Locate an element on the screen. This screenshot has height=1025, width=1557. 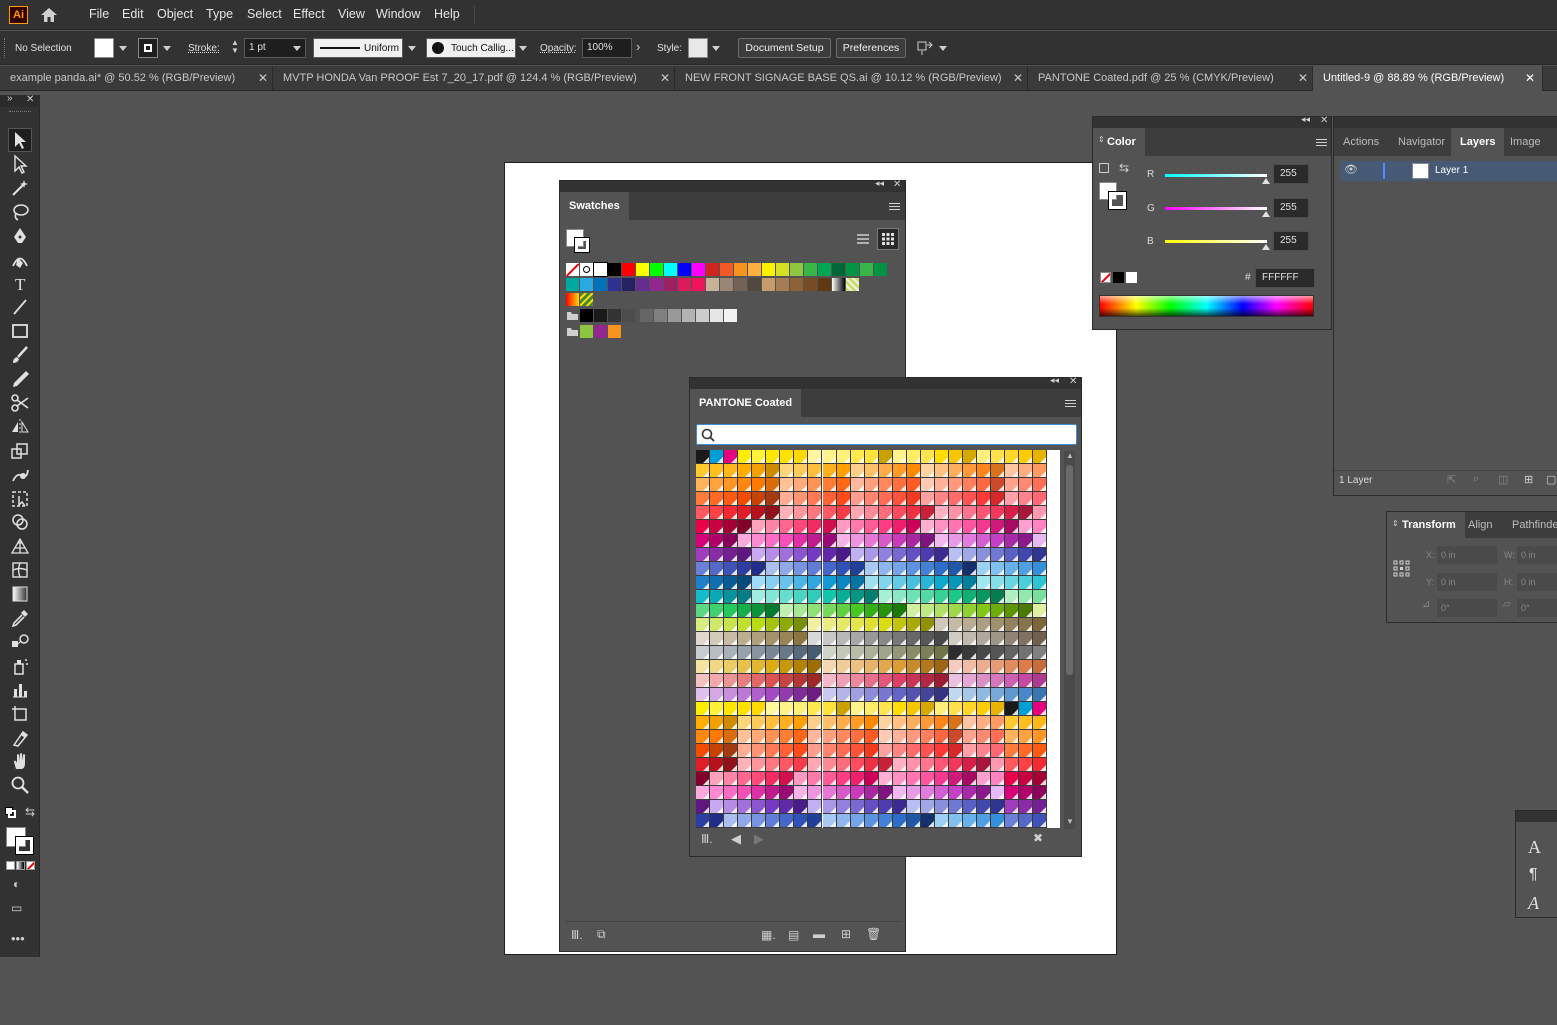
gray-swatch is located at coordinates (628, 315).